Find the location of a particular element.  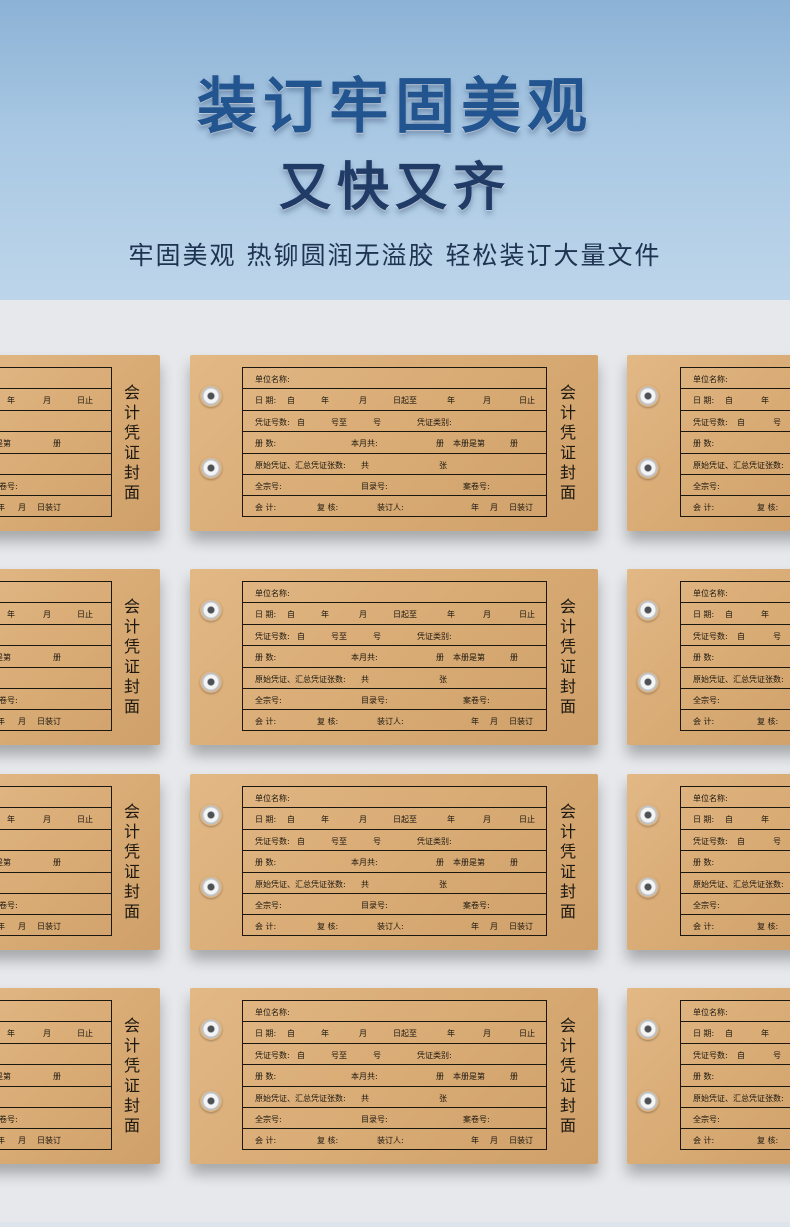

form-row: 册 数: is located at coordinates (735, 657).